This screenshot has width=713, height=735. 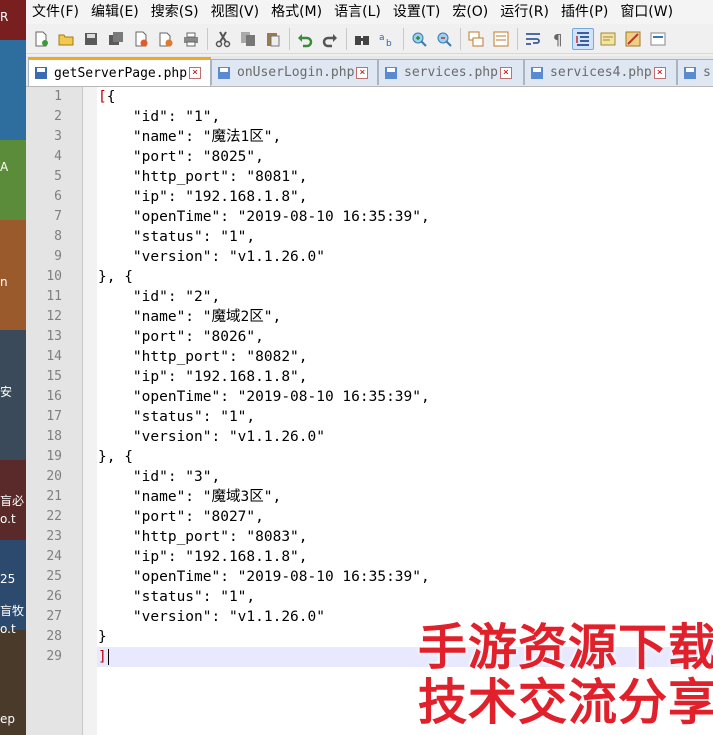 What do you see at coordinates (584, 12) in the screenshot?
I see `menu-plugins: 插件(P)` at bounding box center [584, 12].